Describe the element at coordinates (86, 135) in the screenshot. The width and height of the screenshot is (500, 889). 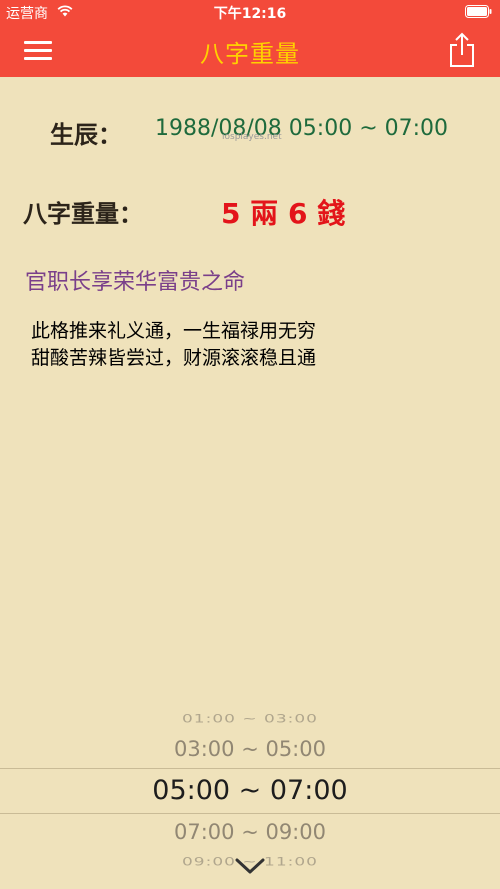
I see `birth-time-label: 生辰：` at that location.